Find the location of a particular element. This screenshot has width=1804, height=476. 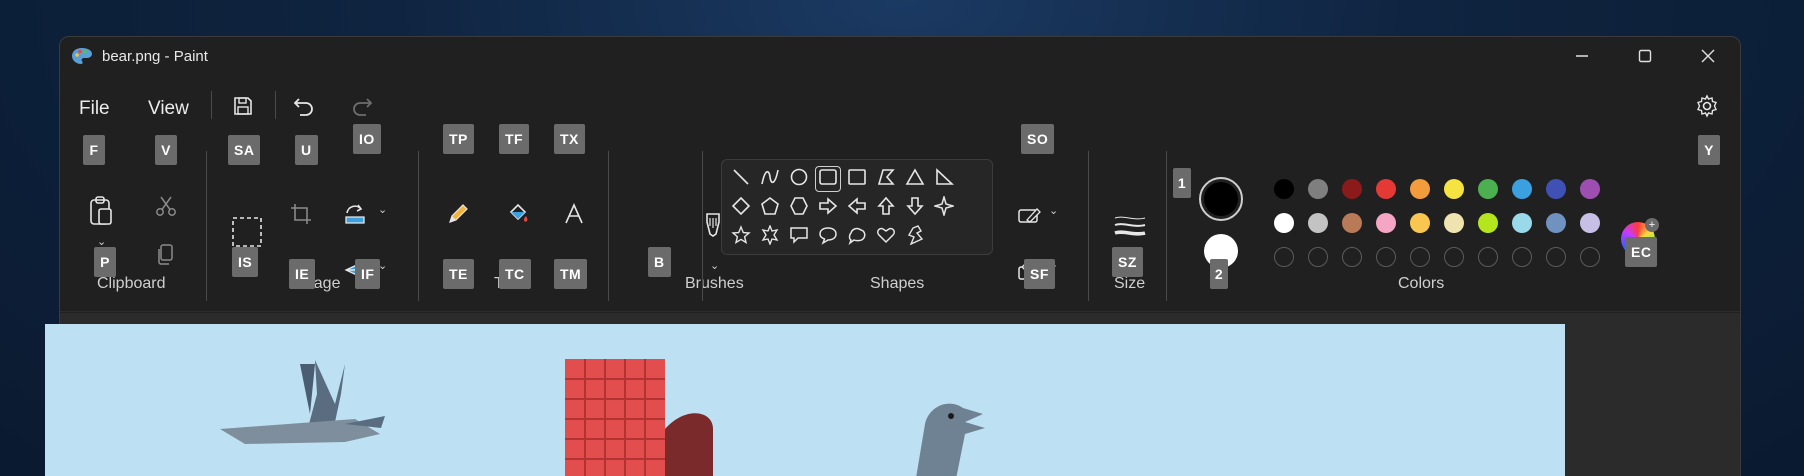

hexagon-shape-button is located at coordinates (799, 208).